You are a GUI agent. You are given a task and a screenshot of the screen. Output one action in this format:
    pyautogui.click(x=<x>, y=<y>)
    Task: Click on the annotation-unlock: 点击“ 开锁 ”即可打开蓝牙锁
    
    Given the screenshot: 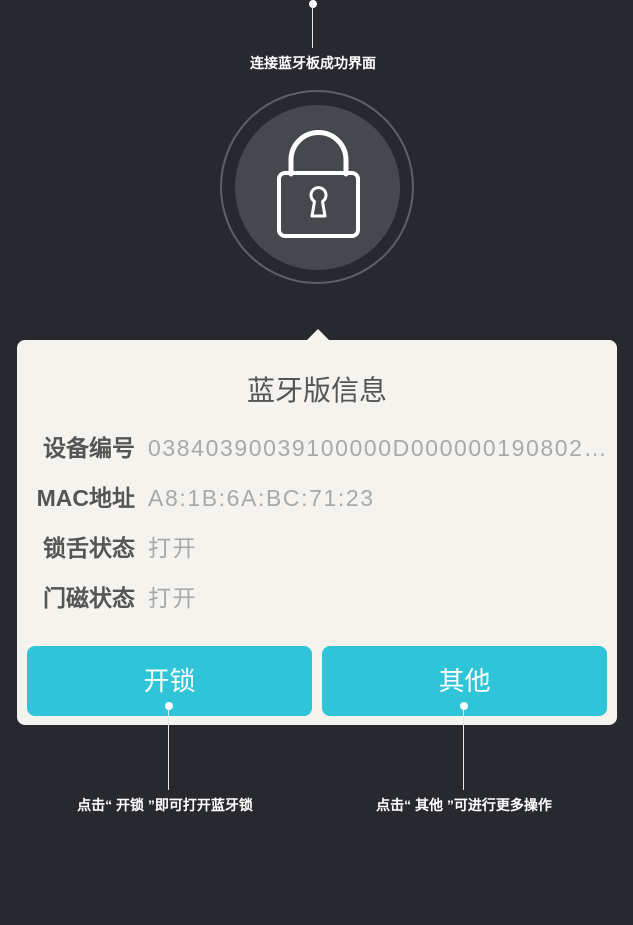 What is the action you would take?
    pyautogui.click(x=165, y=805)
    